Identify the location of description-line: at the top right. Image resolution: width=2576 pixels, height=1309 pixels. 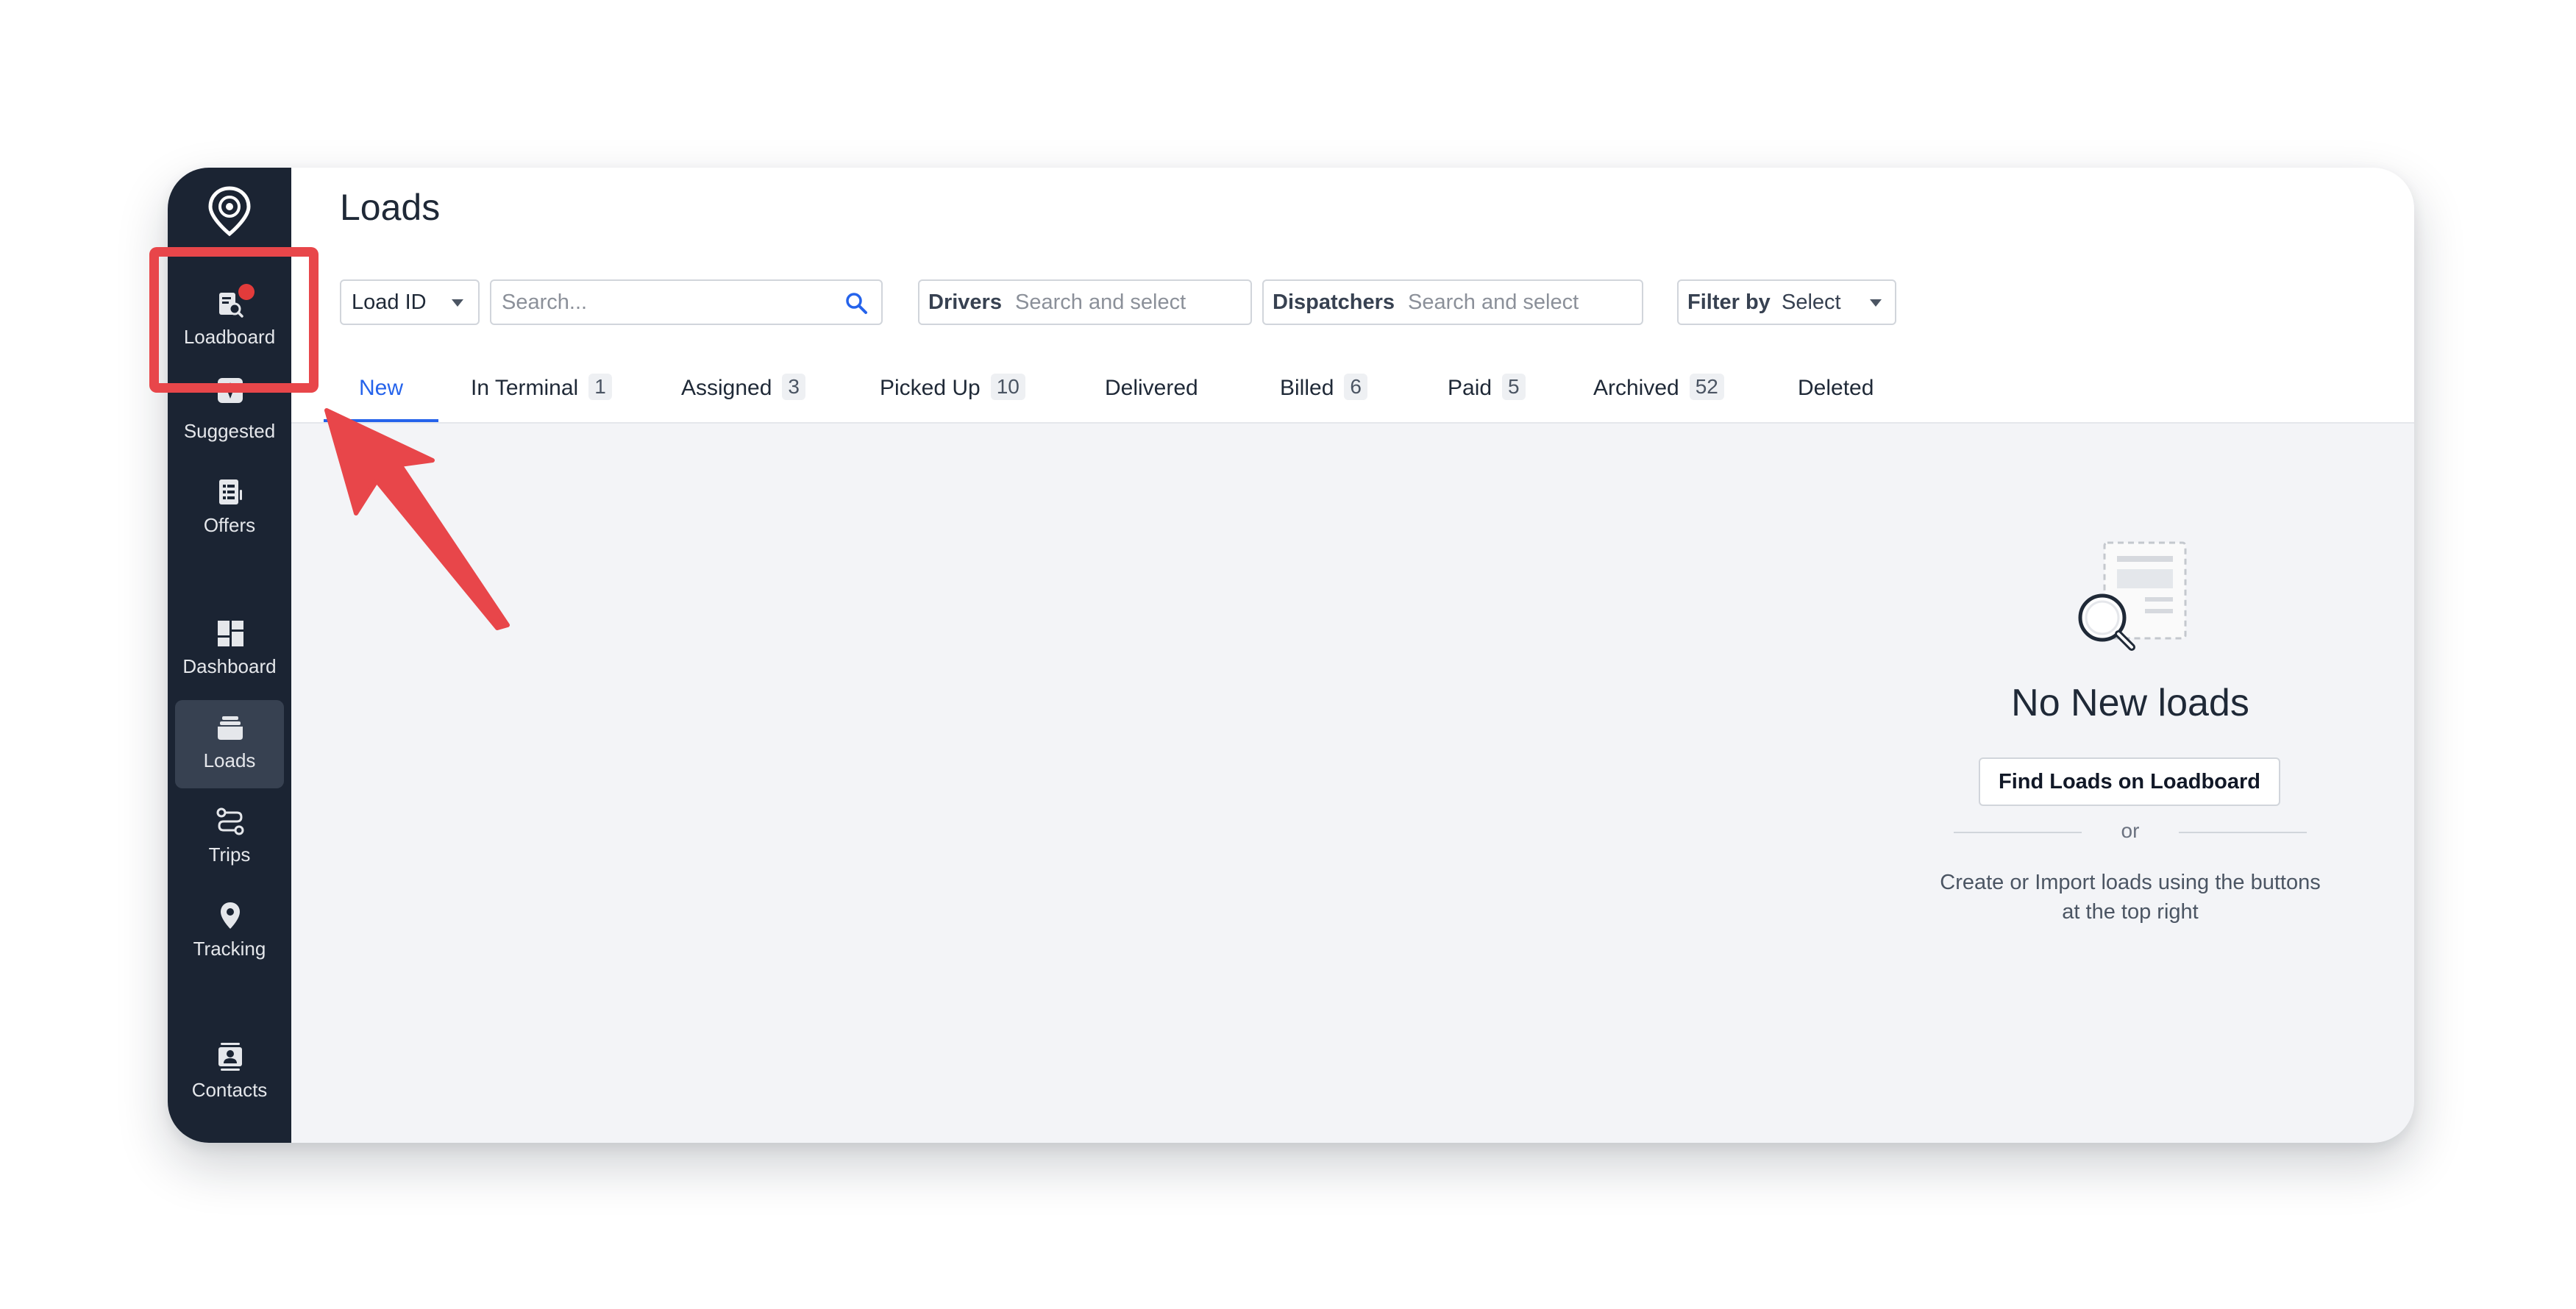
(2130, 912).